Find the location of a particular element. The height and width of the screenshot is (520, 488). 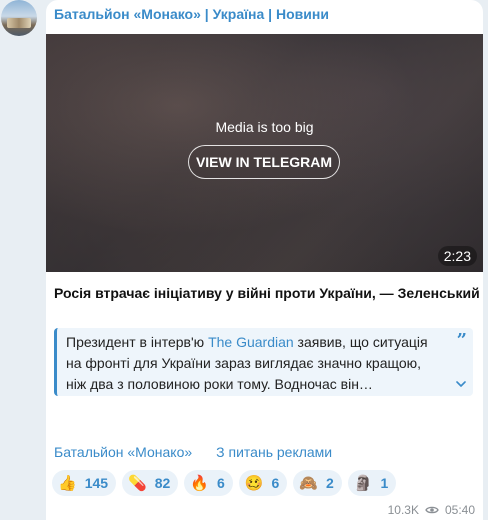

guardian-link: The Guardian is located at coordinates (251, 342).